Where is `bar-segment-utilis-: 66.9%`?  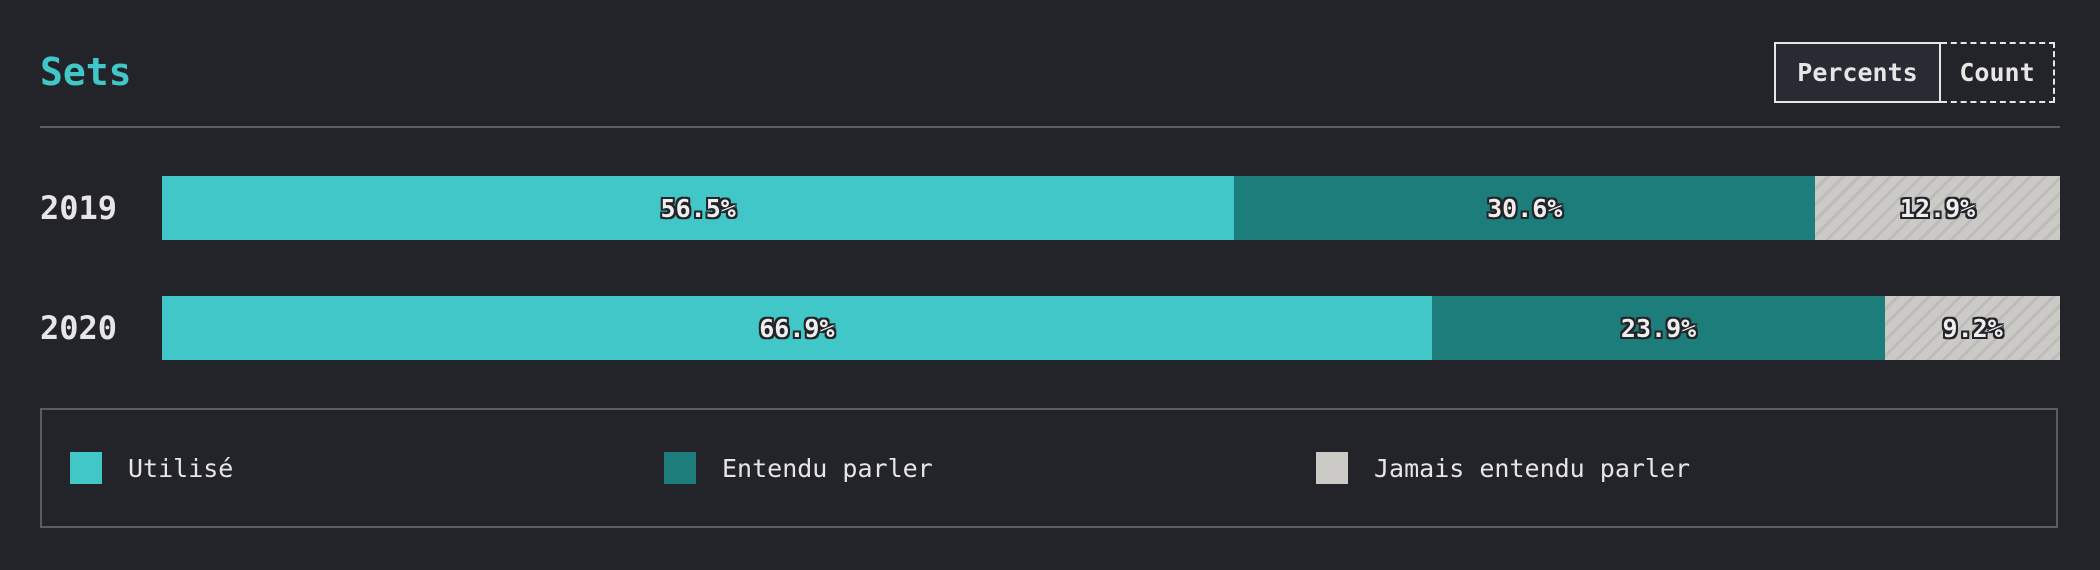
bar-segment-utilis-: 66.9% is located at coordinates (797, 328).